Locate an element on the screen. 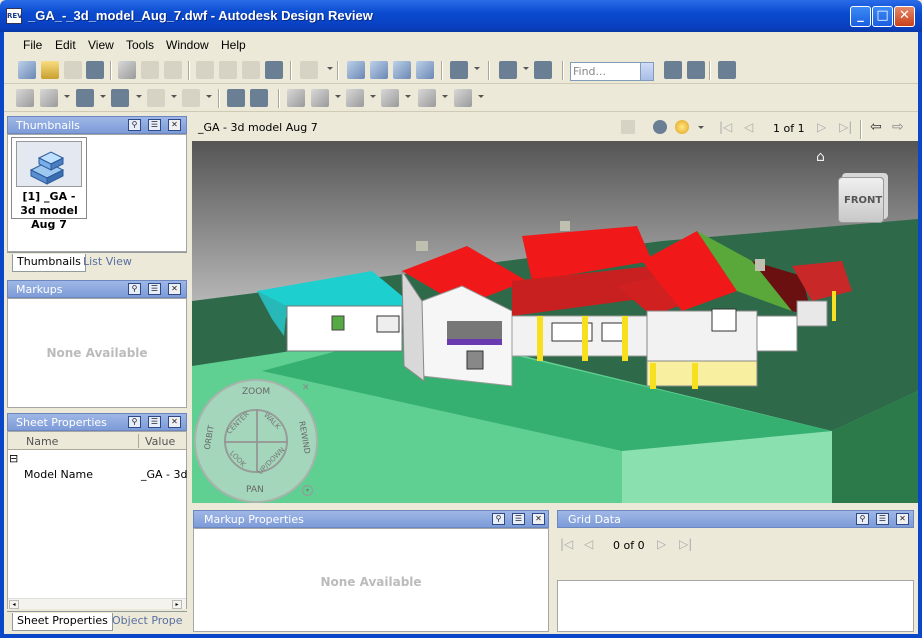 The height and width of the screenshot is (638, 922). stamp-icon is located at coordinates (49, 98).